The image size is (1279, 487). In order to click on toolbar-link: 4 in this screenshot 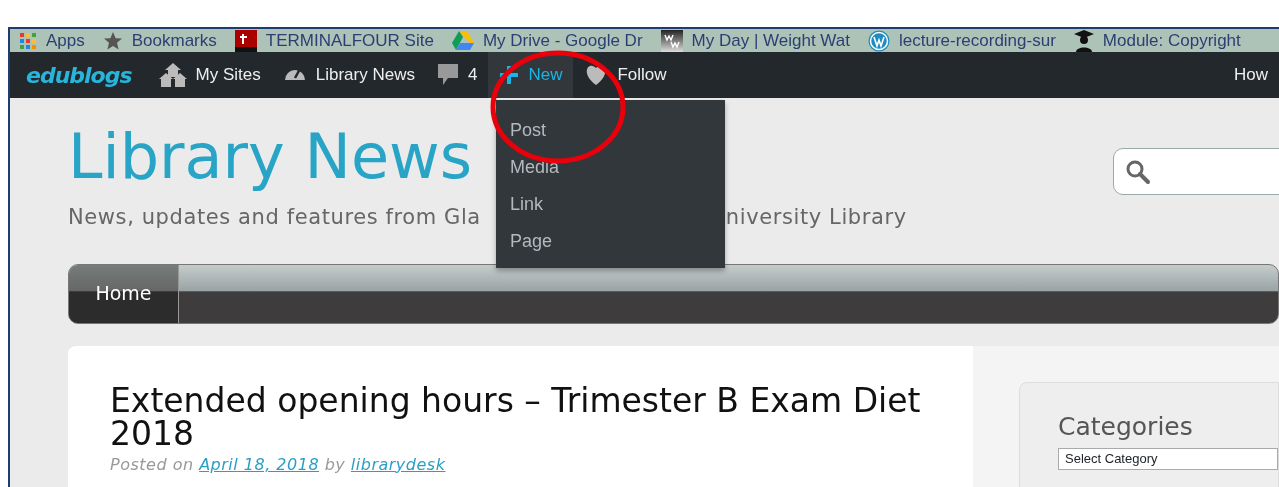, I will do `click(457, 75)`.